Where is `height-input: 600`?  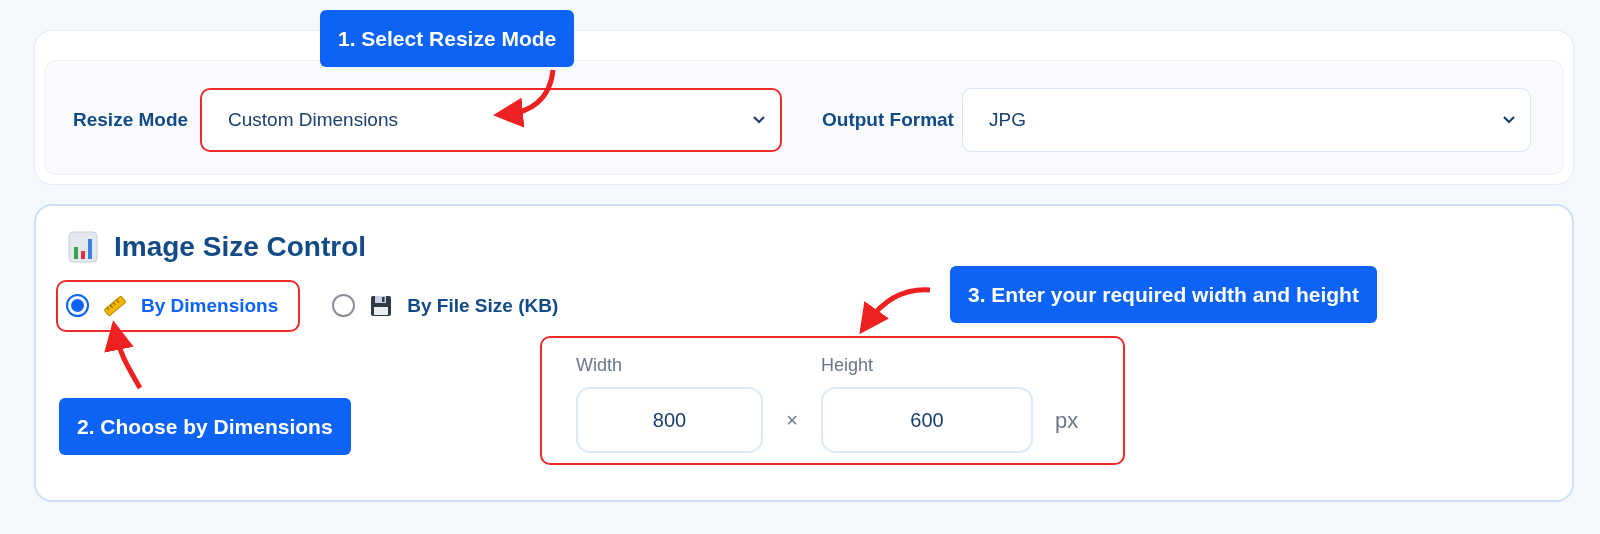 height-input: 600 is located at coordinates (927, 420).